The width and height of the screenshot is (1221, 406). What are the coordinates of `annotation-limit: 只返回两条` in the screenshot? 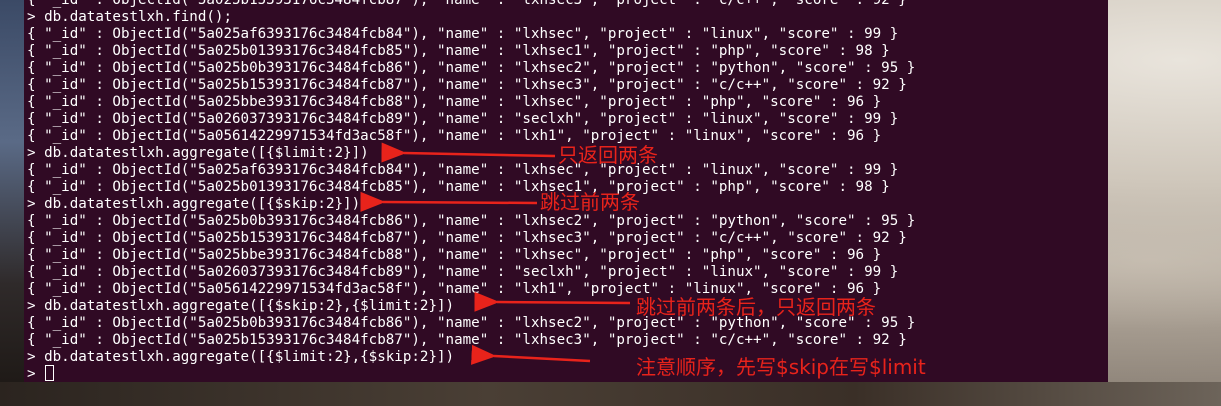 It's located at (608, 155).